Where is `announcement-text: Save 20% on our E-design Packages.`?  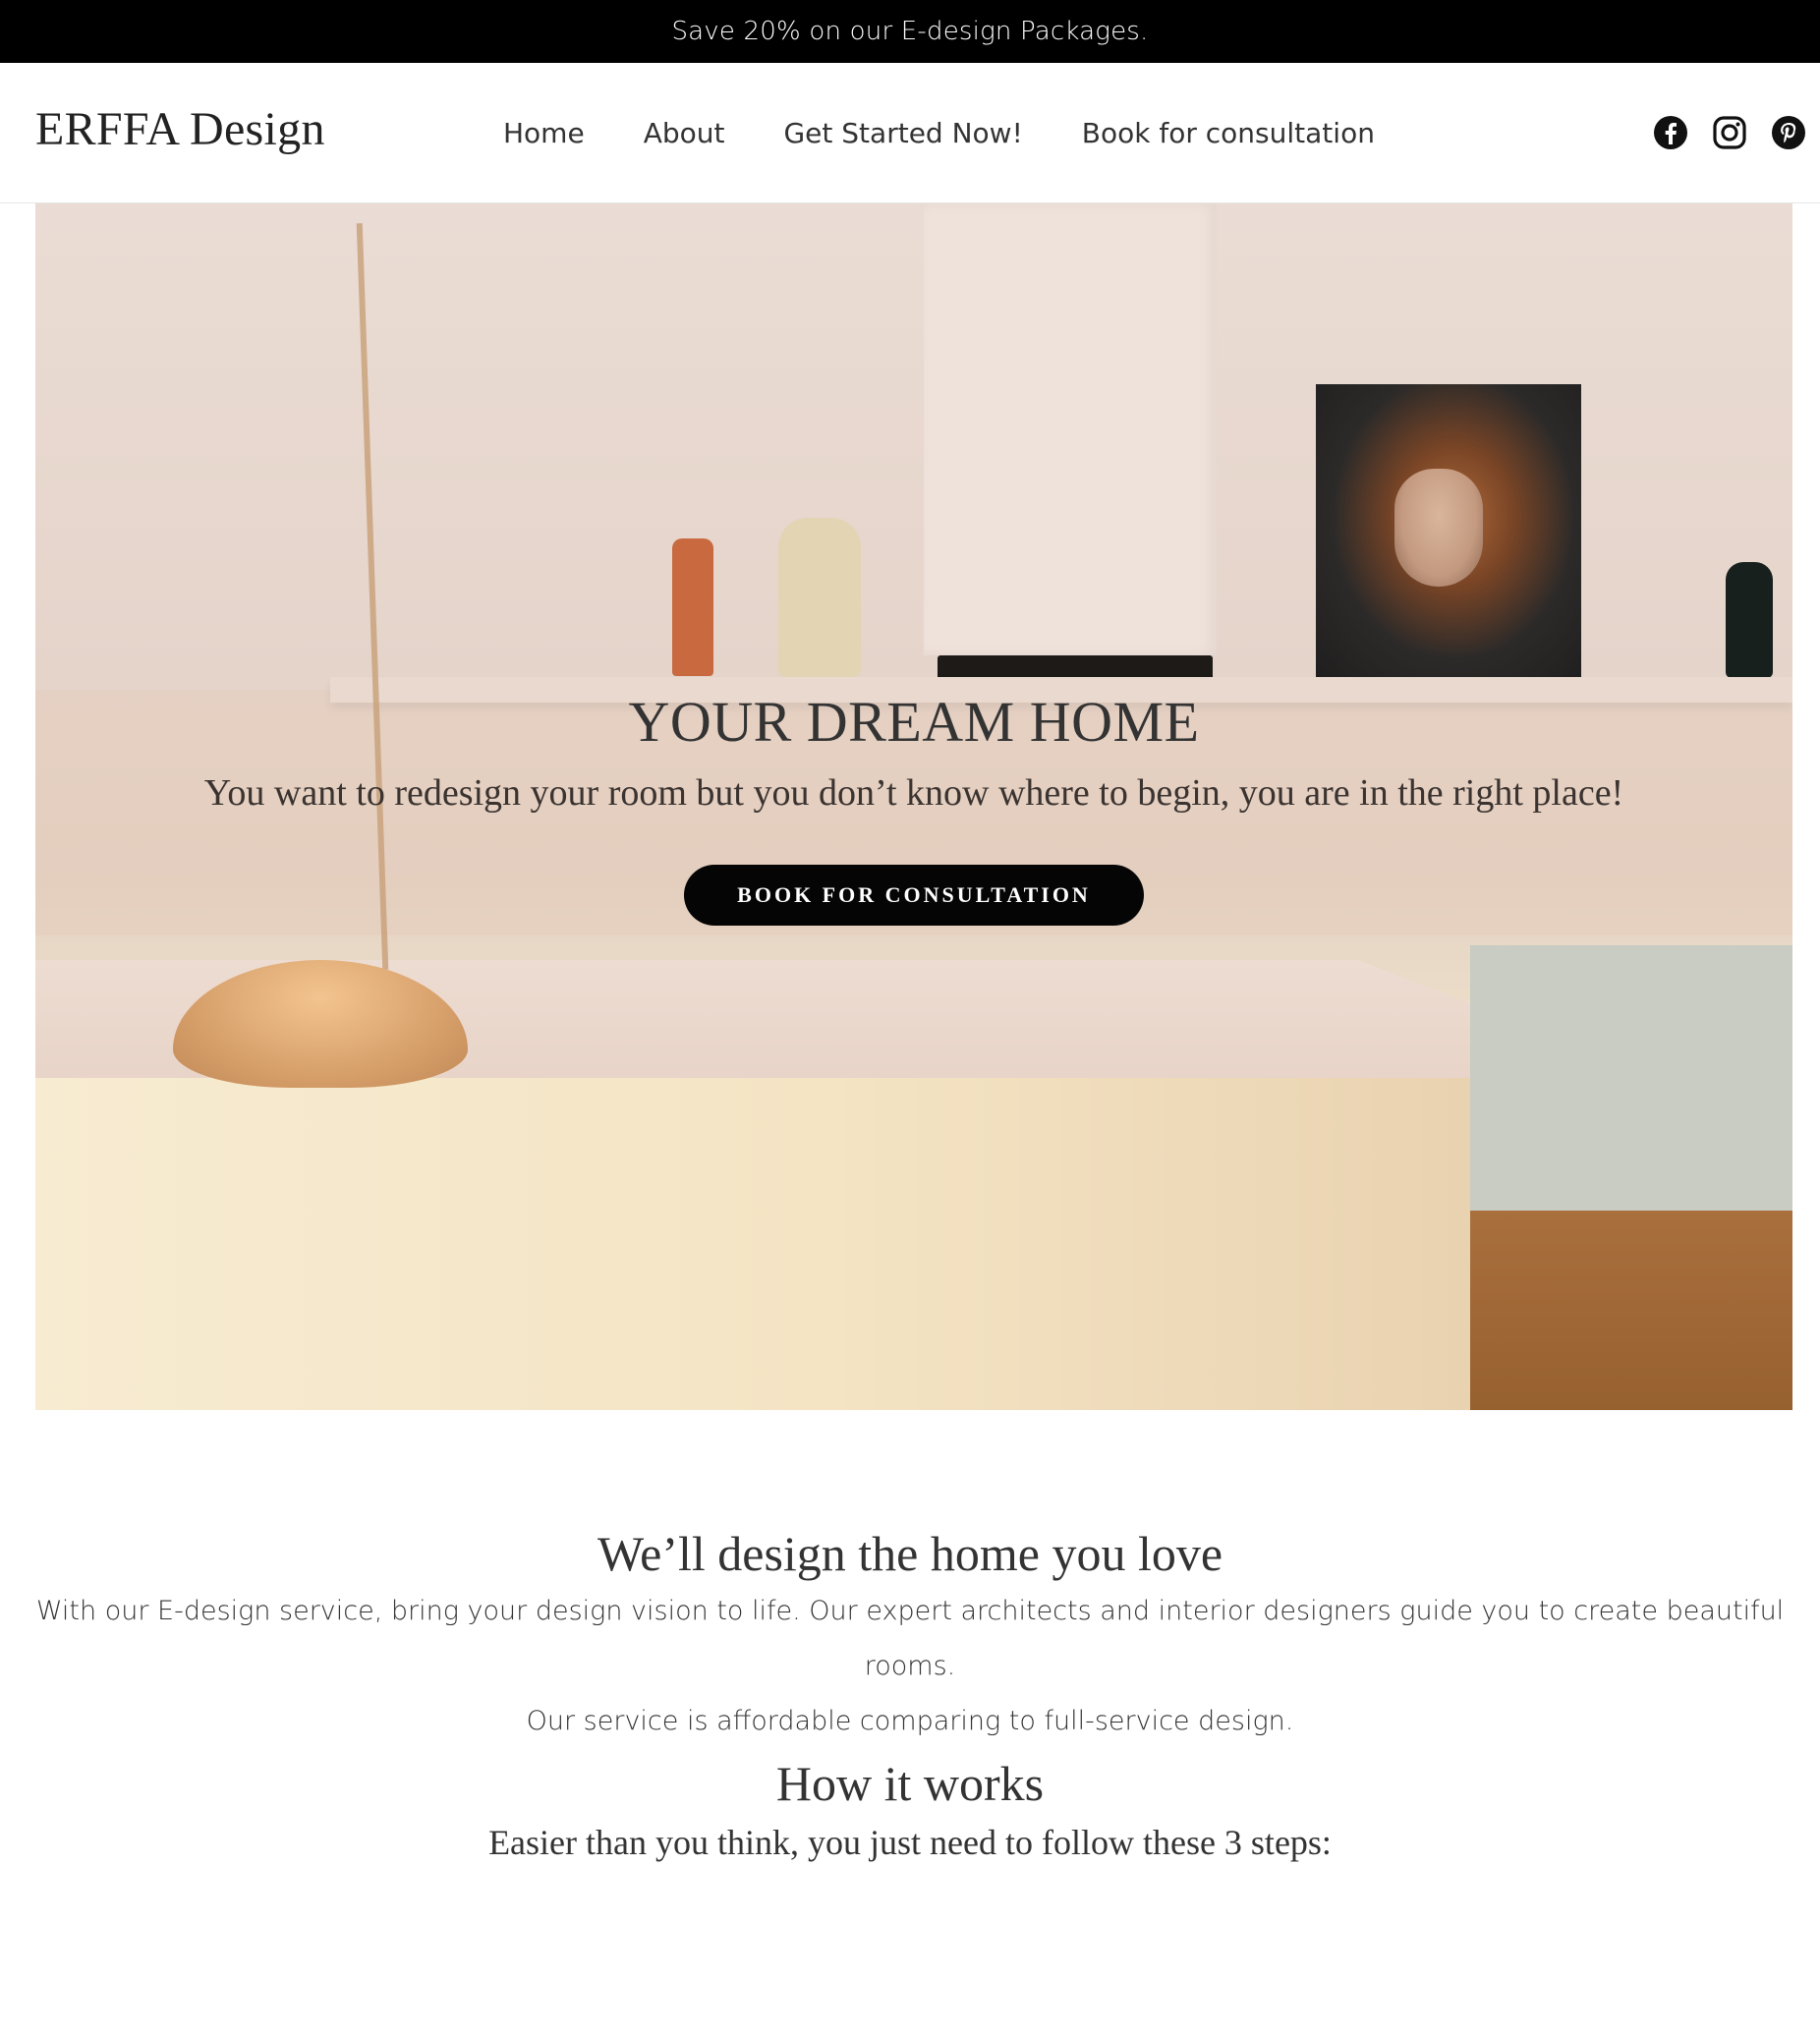 announcement-text: Save 20% on our E-design Packages. is located at coordinates (910, 32).